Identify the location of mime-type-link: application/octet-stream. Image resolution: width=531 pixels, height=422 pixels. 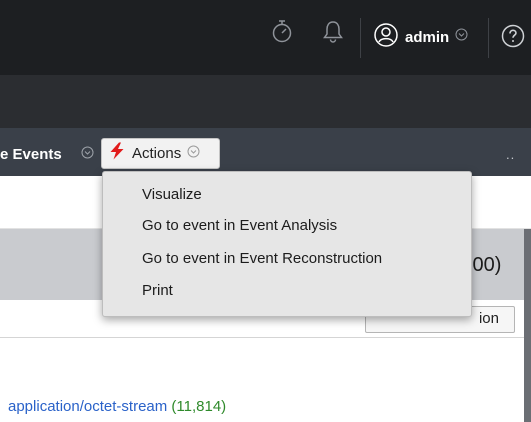
(87, 406).